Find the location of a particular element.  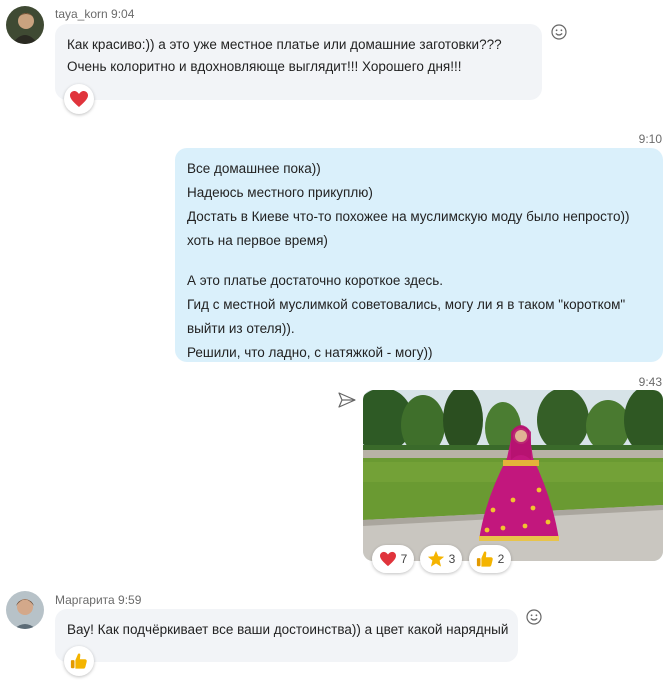

message-line: Решили, что ладно, с натяжкой - могу)) is located at coordinates (310, 352).